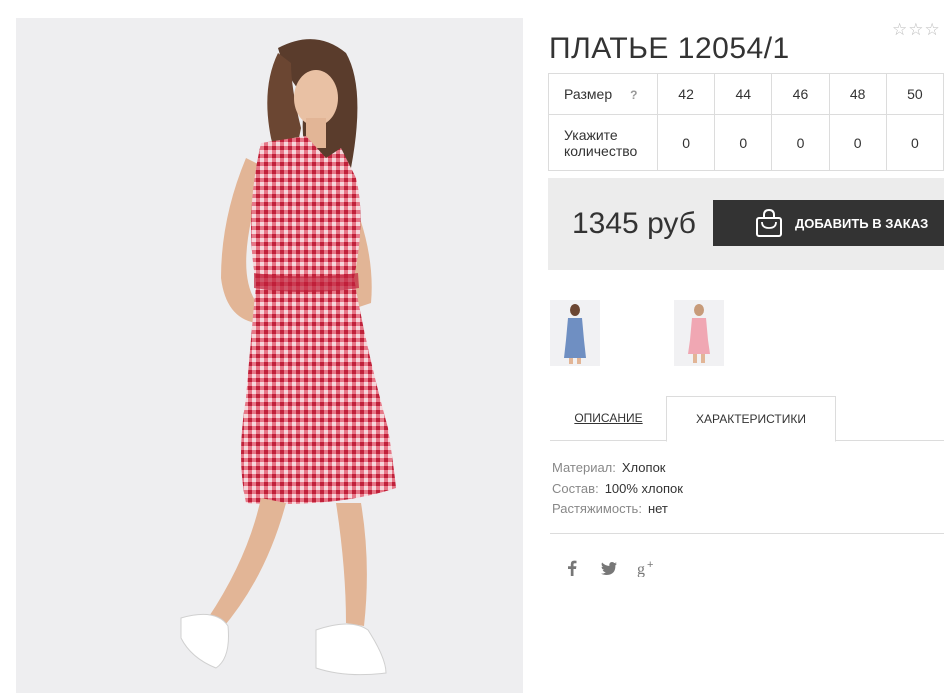 This screenshot has width=944, height=693. I want to click on spec-value: 100% хлопок, so click(643, 488).